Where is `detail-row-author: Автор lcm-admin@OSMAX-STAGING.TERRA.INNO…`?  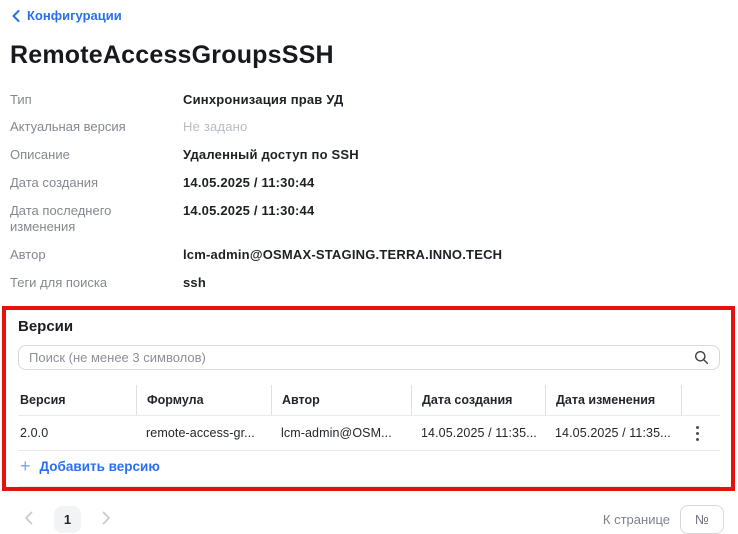 detail-row-author: Автор lcm-admin@OSMAX-STAGING.TERRA.INNO… is located at coordinates (369, 255).